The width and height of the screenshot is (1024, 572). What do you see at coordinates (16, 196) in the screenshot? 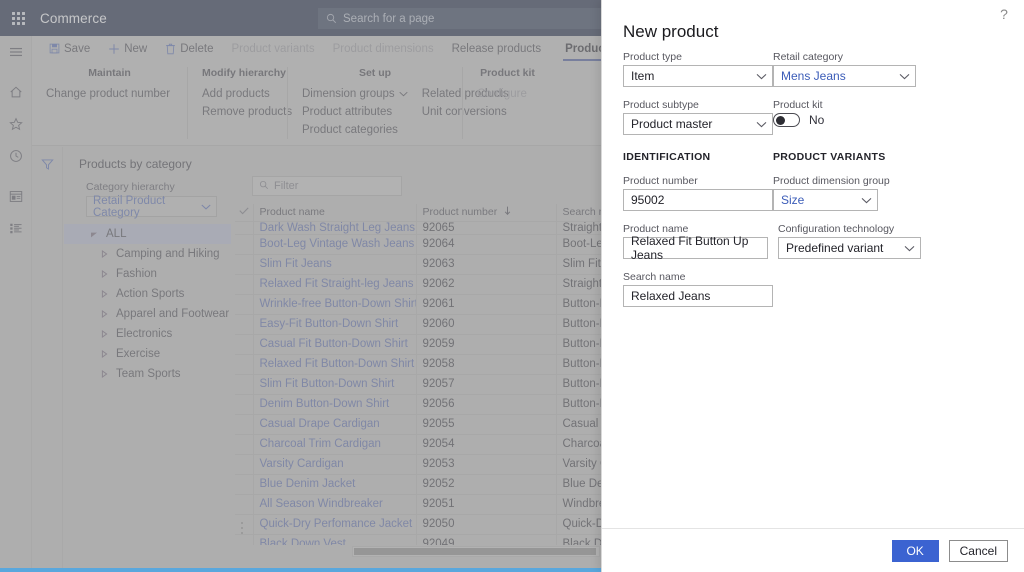
I see `workspace-icon` at bounding box center [16, 196].